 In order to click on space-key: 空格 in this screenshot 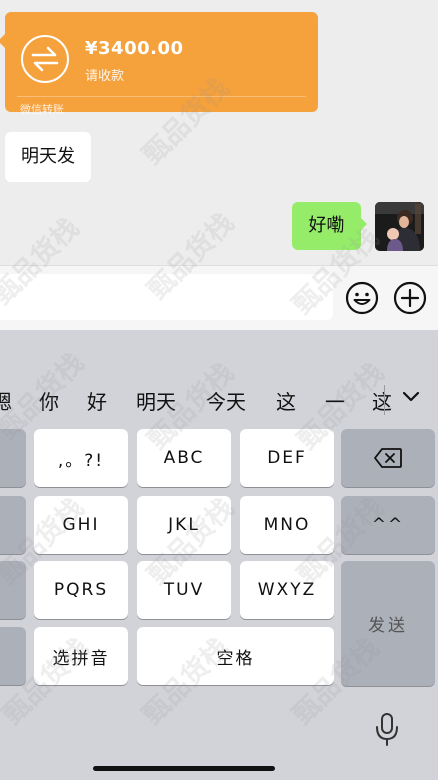, I will do `click(235, 656)`.